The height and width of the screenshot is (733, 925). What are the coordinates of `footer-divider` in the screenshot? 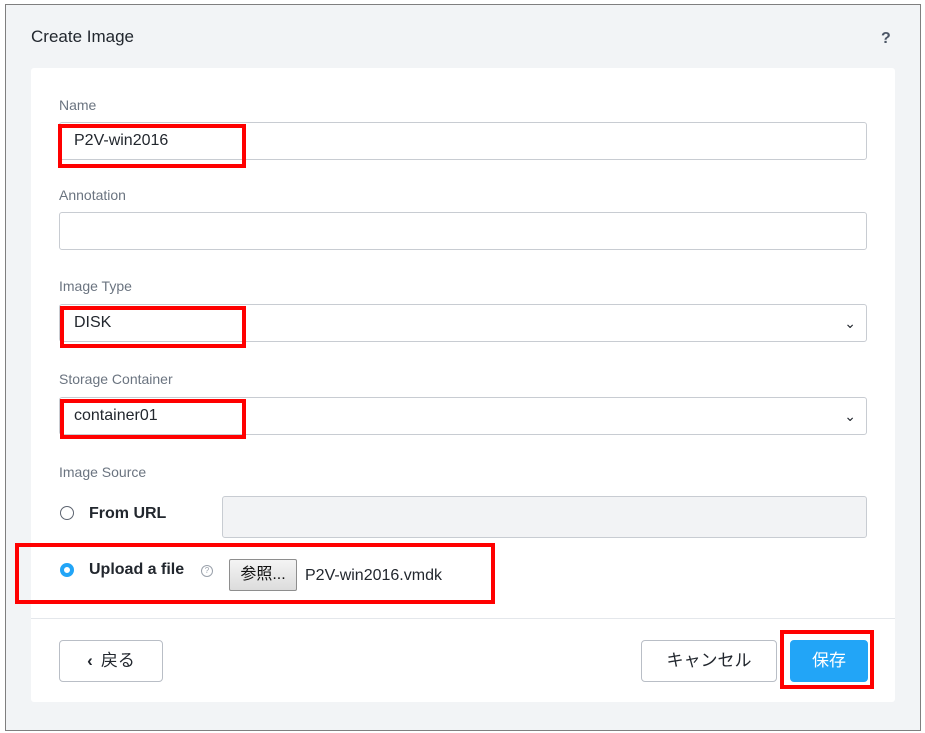 It's located at (463, 618).